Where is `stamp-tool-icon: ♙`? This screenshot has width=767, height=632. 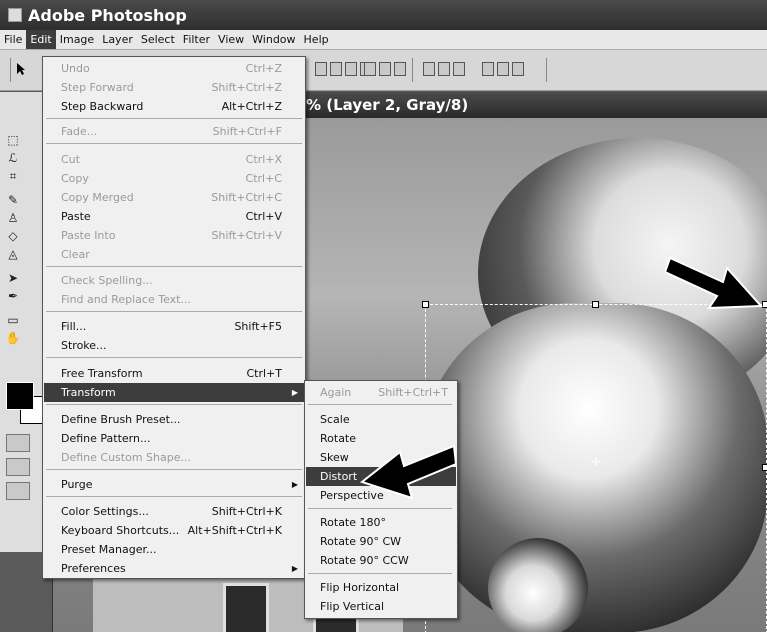
stamp-tool-icon: ♙ is located at coordinates (13, 218).